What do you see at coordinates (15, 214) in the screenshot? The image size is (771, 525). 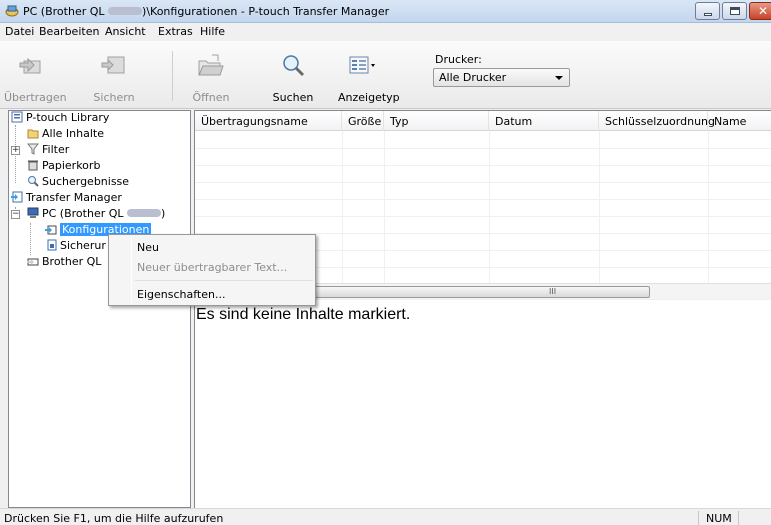 I see `collapse-pc-button: −` at bounding box center [15, 214].